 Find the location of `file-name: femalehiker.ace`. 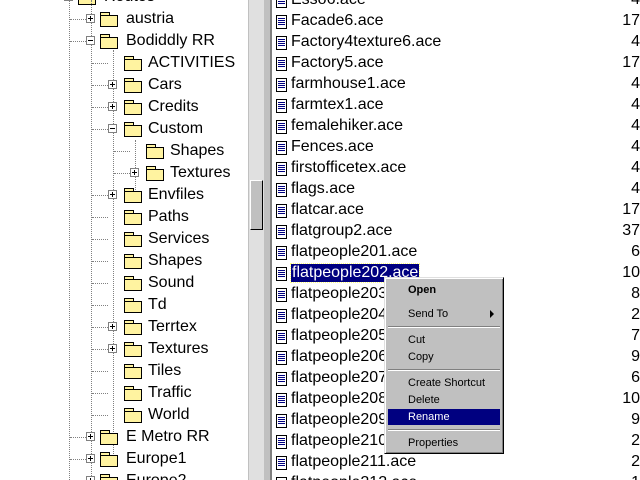

file-name: femalehiker.ace is located at coordinates (347, 125).